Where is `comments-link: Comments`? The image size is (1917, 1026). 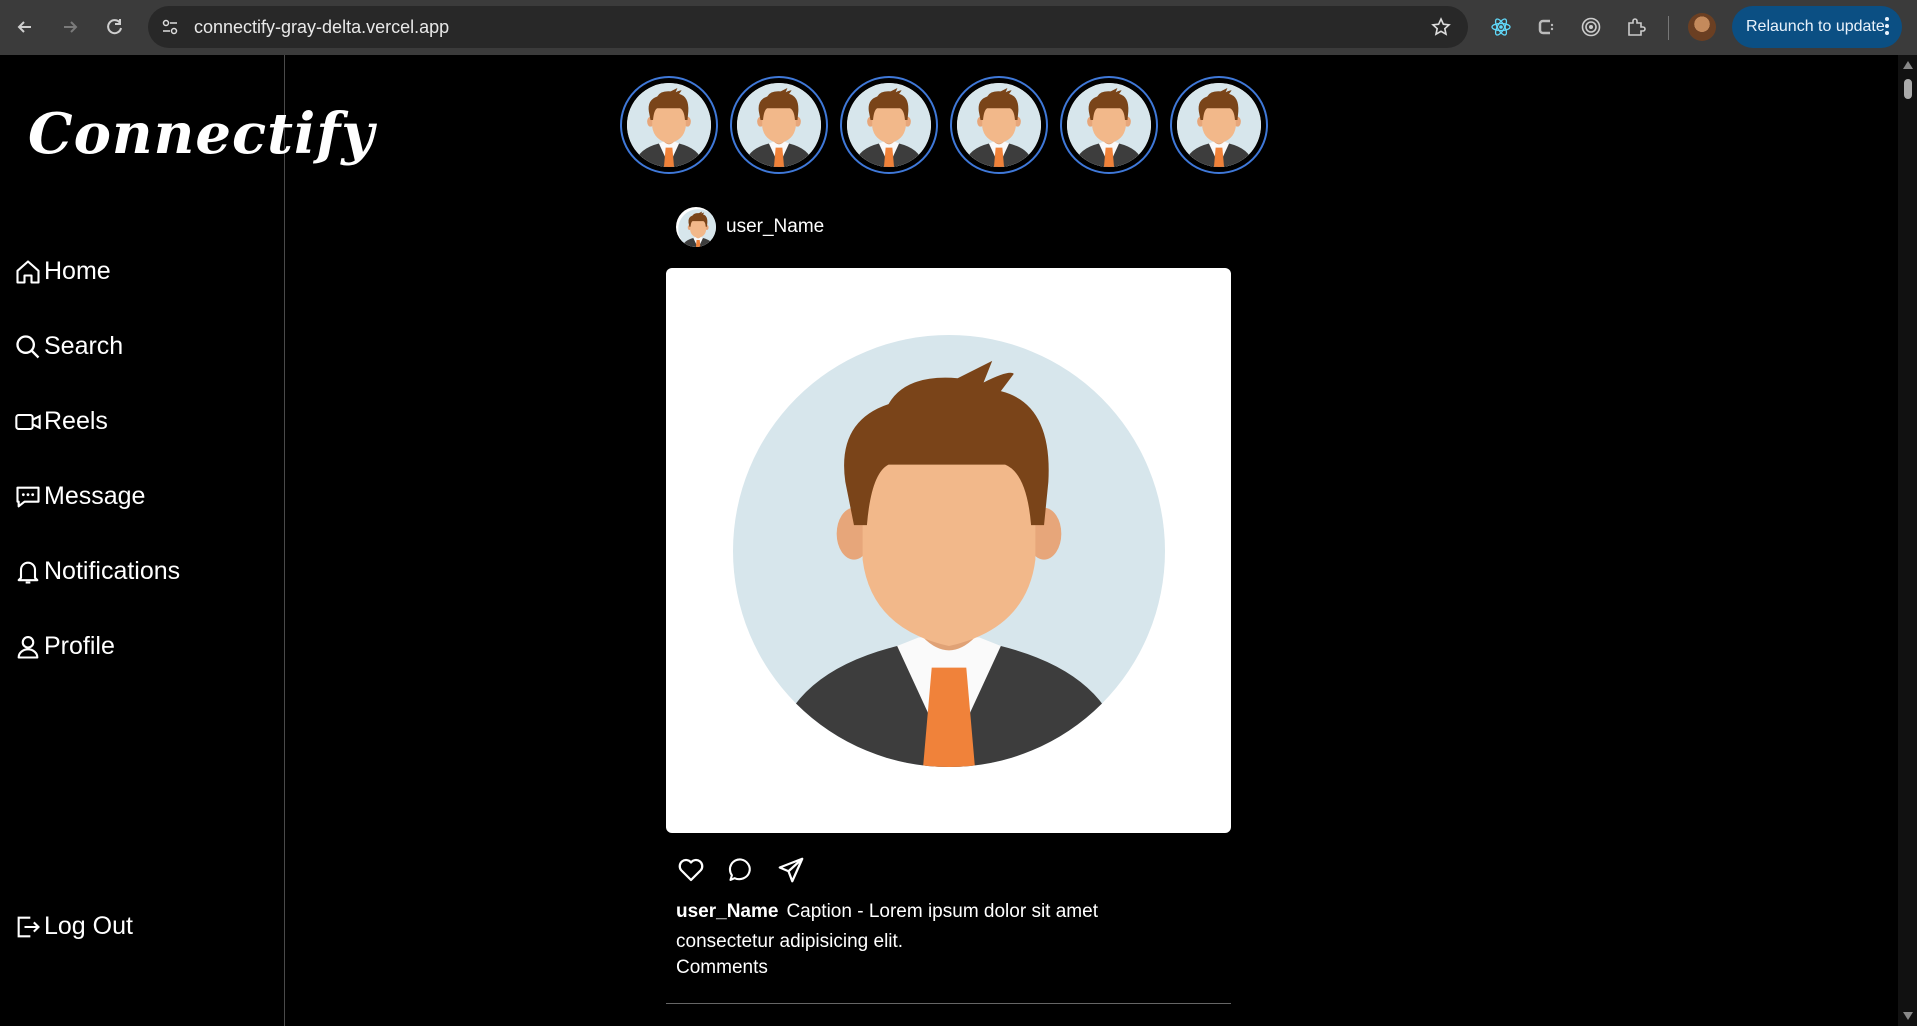
comments-link: Comments is located at coordinates (722, 968).